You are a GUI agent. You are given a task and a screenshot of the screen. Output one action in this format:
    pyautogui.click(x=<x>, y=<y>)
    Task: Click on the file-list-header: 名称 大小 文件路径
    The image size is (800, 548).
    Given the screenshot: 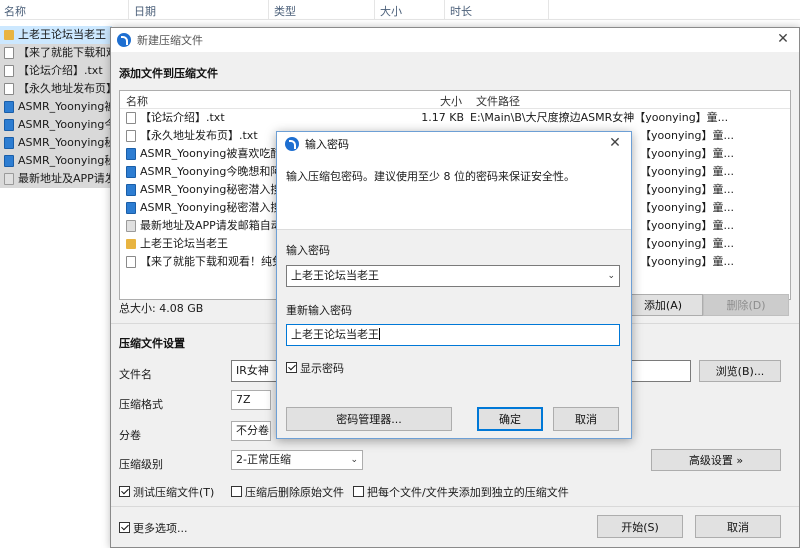 What is the action you would take?
    pyautogui.click(x=455, y=100)
    